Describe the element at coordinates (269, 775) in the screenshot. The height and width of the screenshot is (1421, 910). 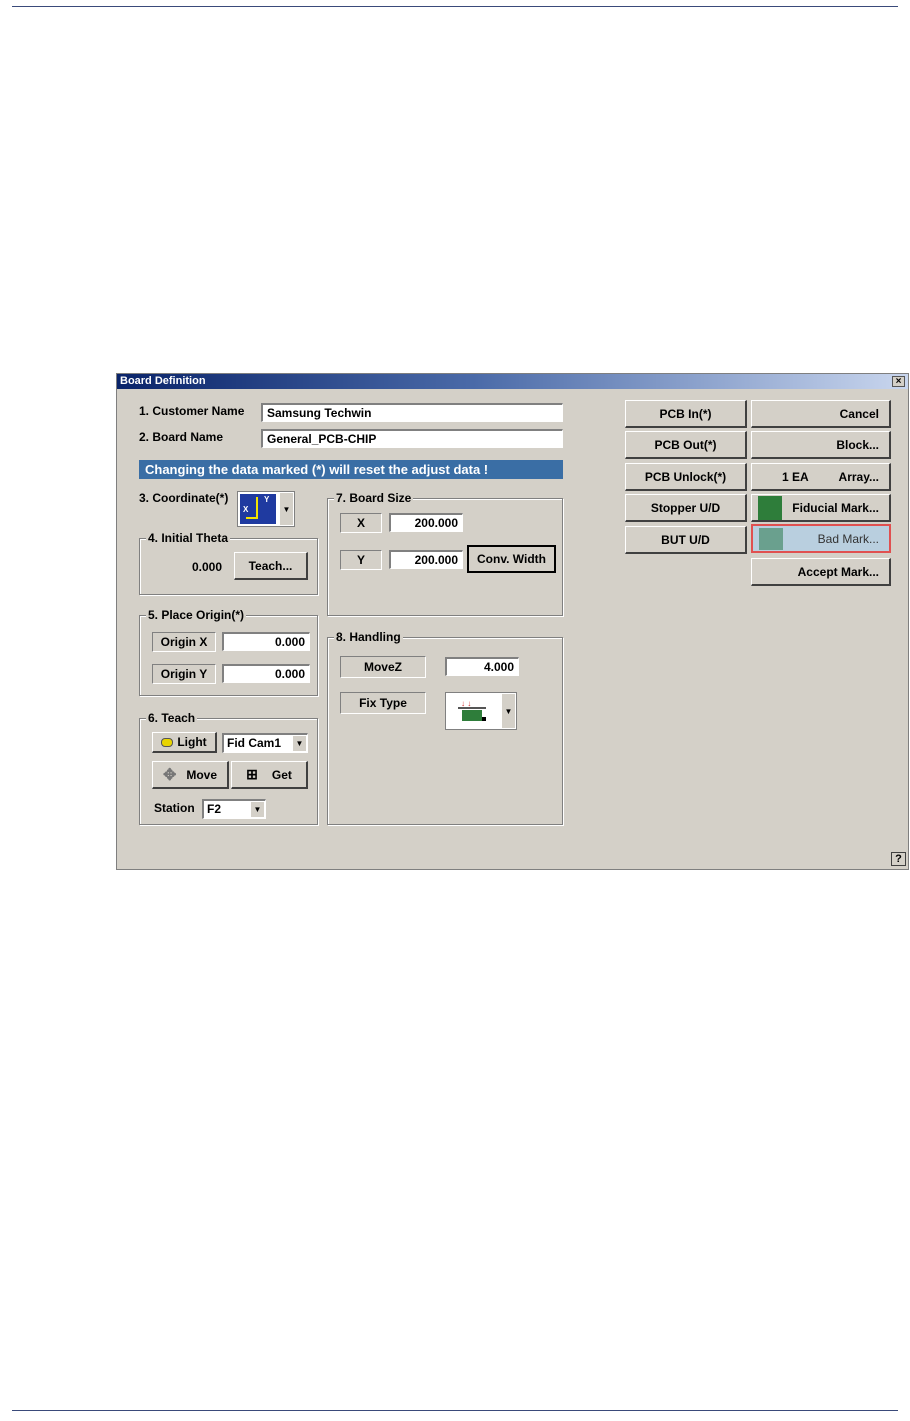
I see `get-button: ⊞ Get` at that location.